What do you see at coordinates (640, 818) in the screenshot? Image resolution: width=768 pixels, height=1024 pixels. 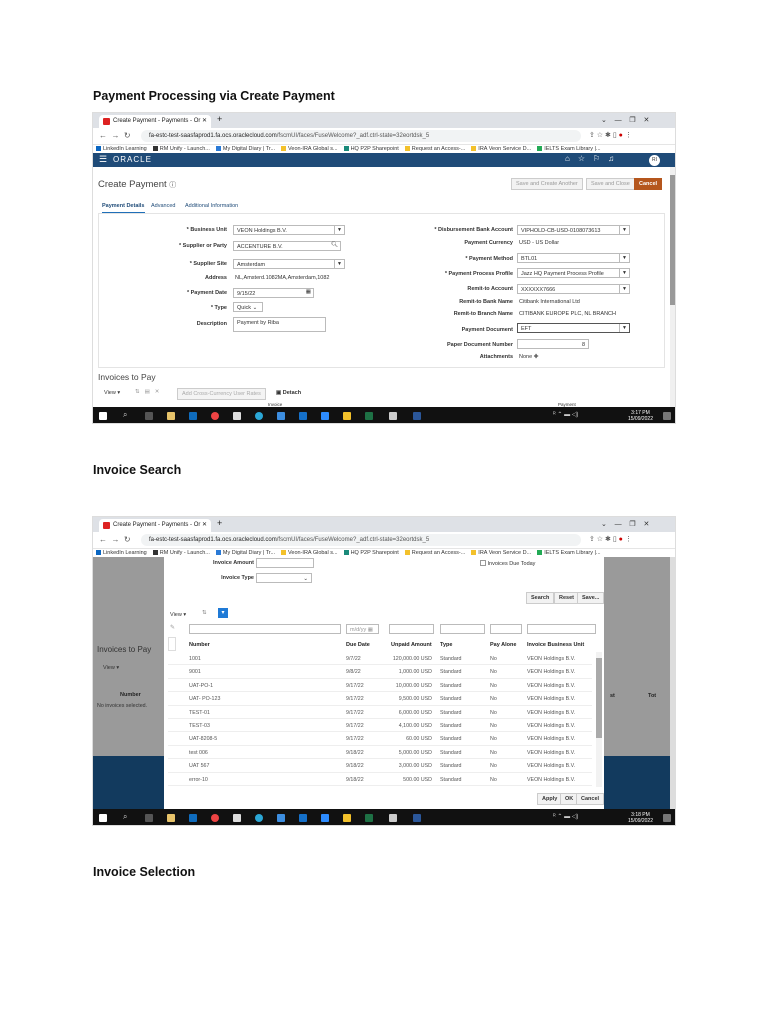 I see `clock: 3:18 PM 15/09/2022` at bounding box center [640, 818].